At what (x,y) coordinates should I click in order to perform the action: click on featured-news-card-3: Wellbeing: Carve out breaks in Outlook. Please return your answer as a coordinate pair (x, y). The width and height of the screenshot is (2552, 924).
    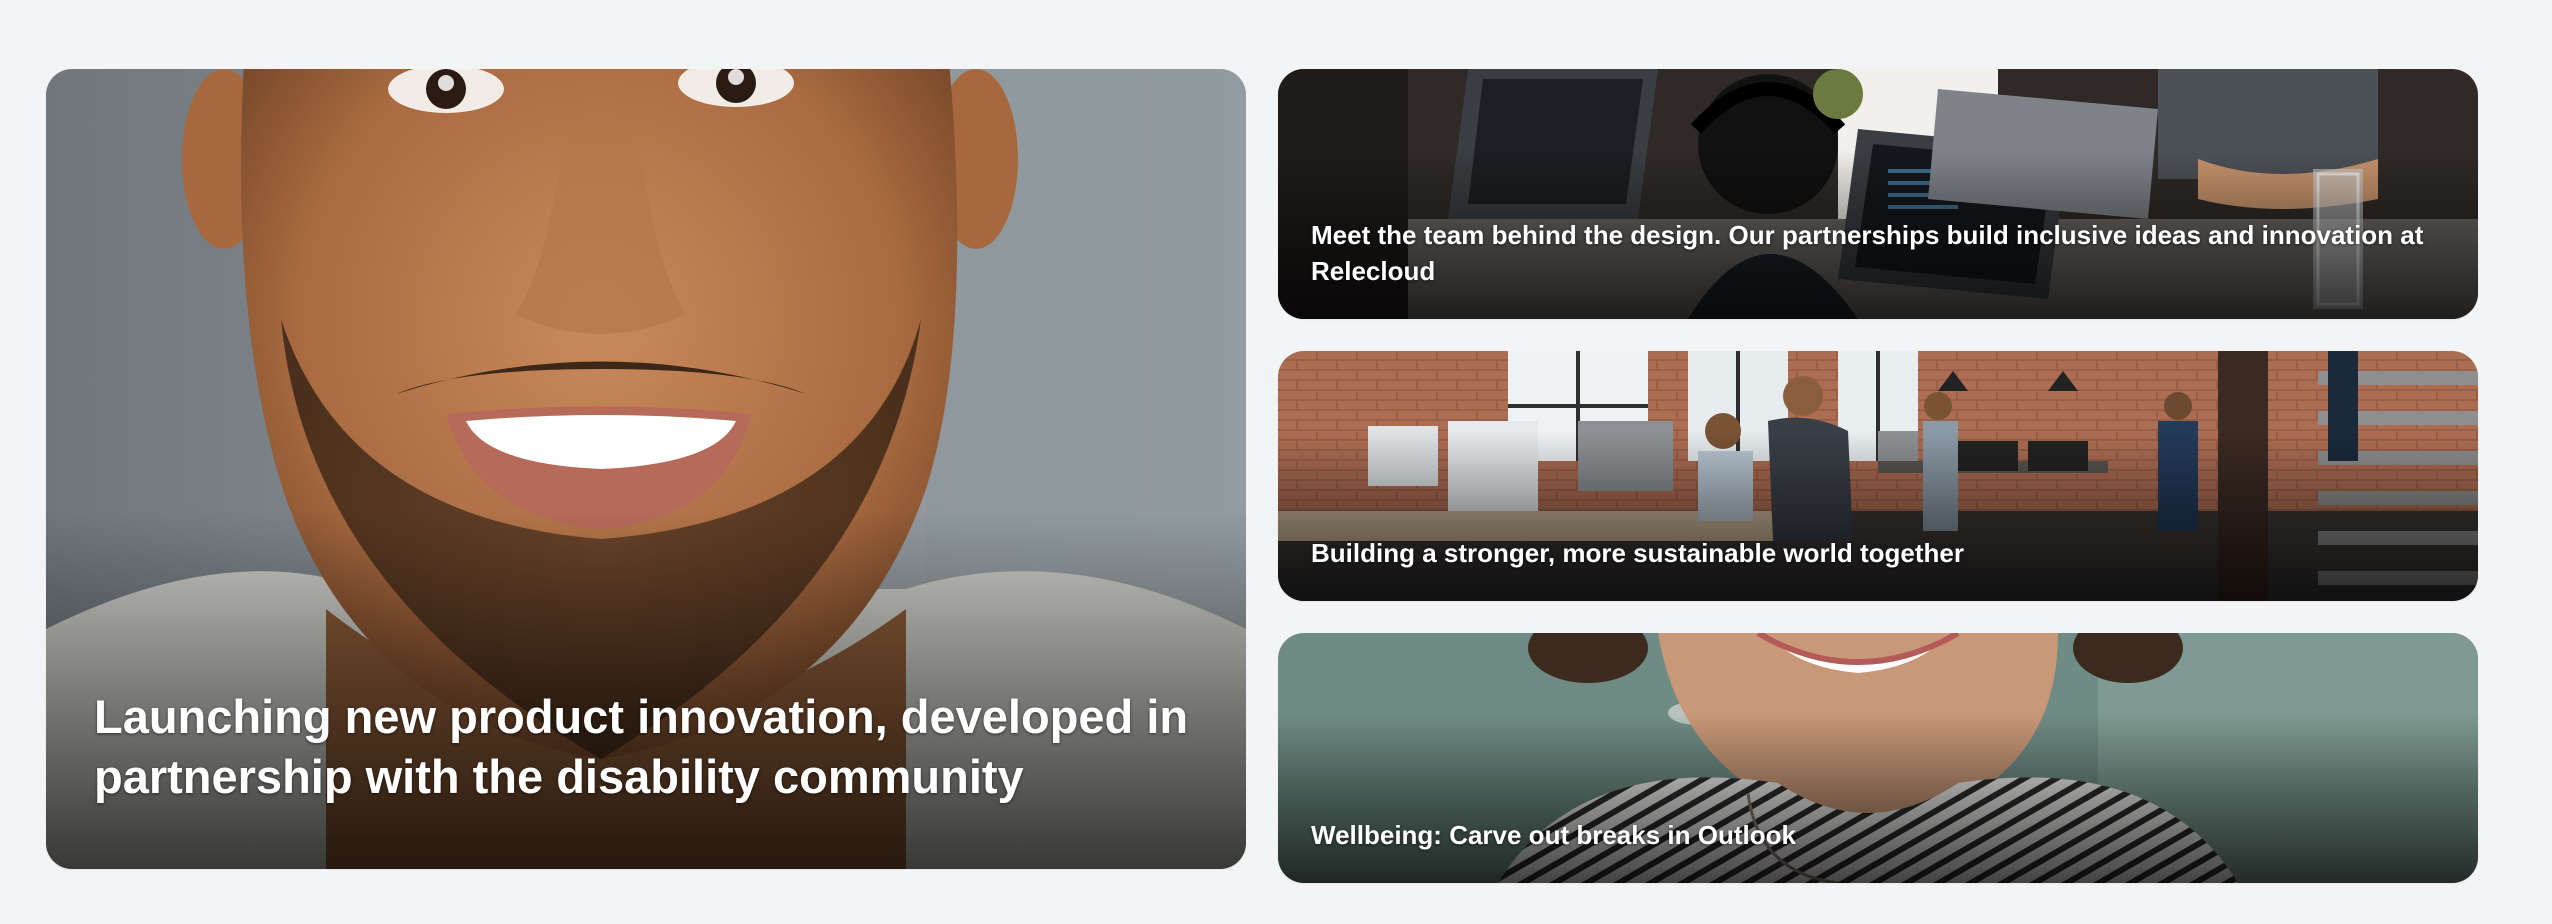
    Looking at the image, I should click on (1878, 758).